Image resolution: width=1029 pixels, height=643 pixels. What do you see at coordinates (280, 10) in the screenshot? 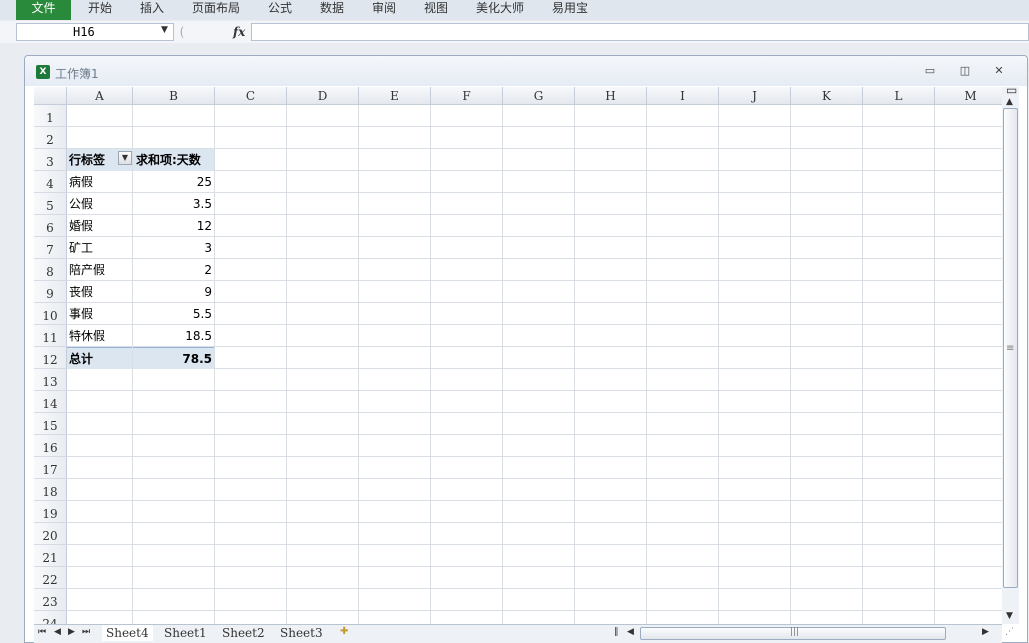
I see `ribbon-tab-formulas: 公式` at bounding box center [280, 10].